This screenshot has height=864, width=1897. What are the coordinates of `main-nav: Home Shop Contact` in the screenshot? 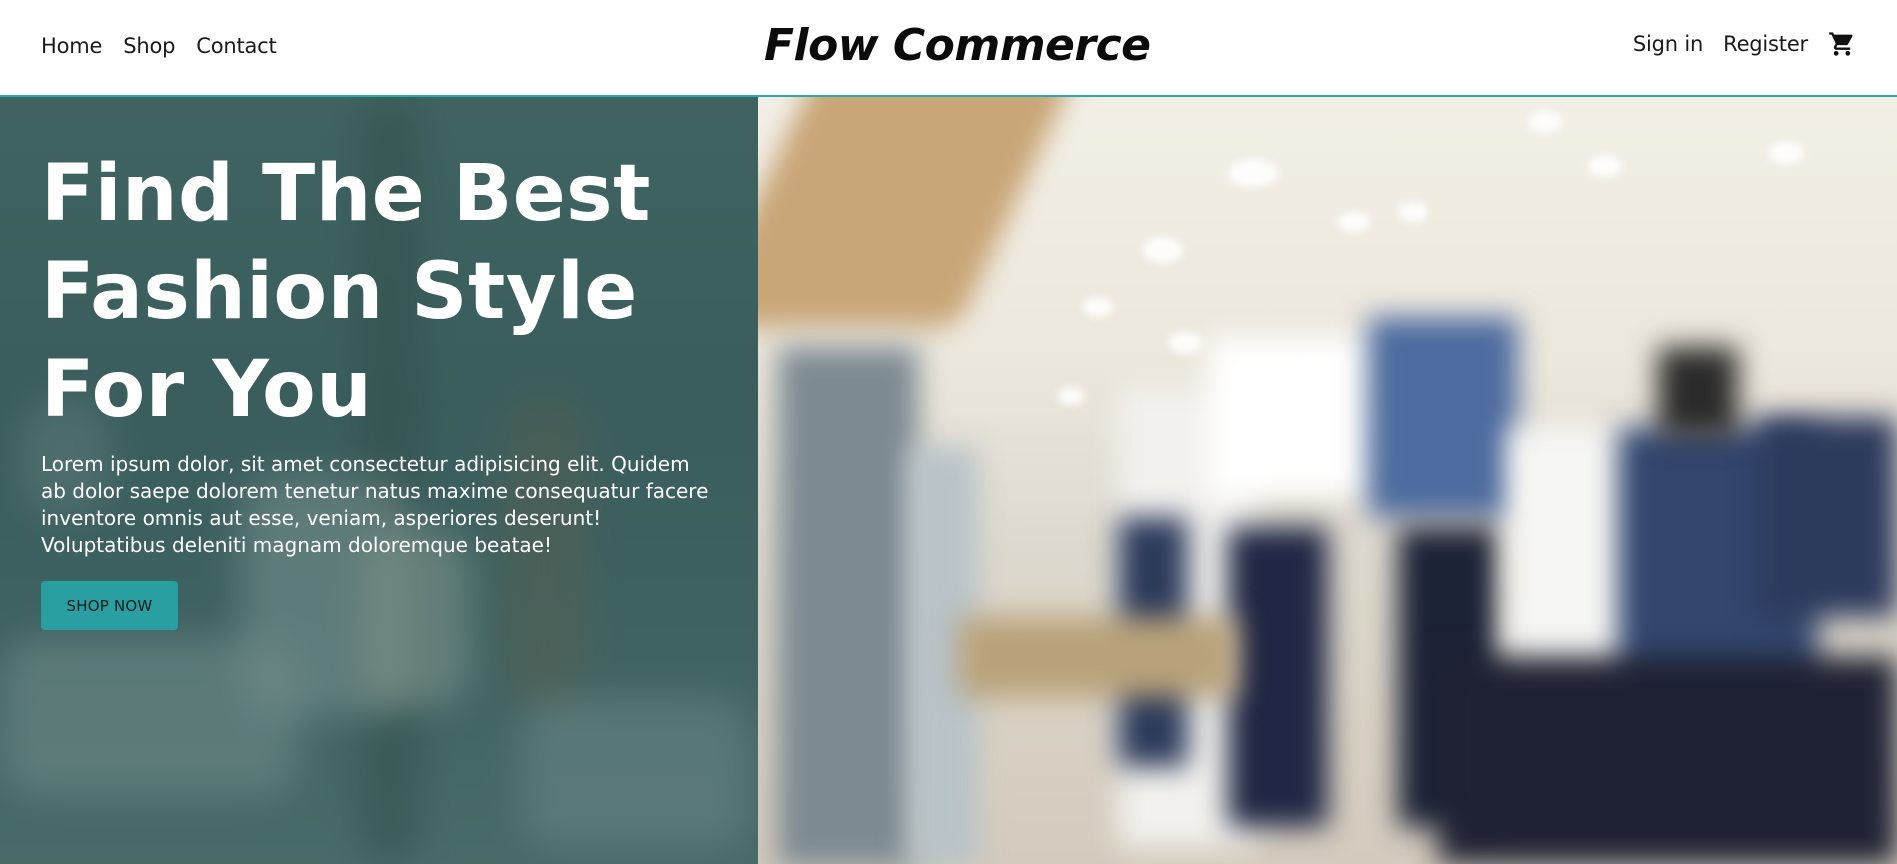 It's located at (159, 46).